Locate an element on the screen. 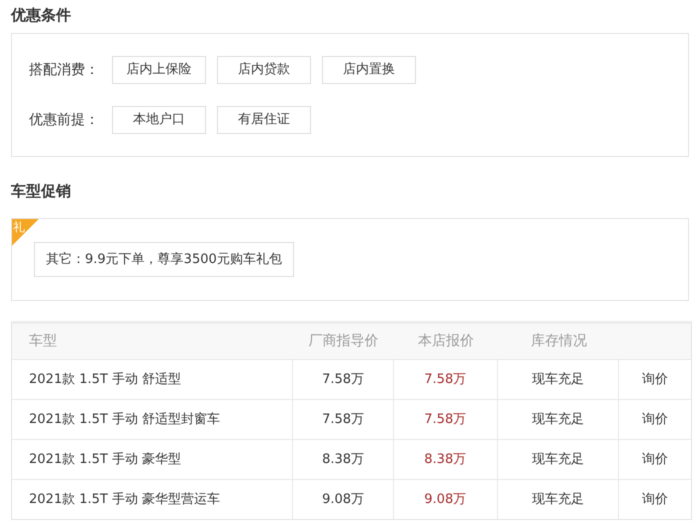 Image resolution: width=700 pixels, height=531 pixels. condition-tag: 店内上保险 is located at coordinates (159, 70).